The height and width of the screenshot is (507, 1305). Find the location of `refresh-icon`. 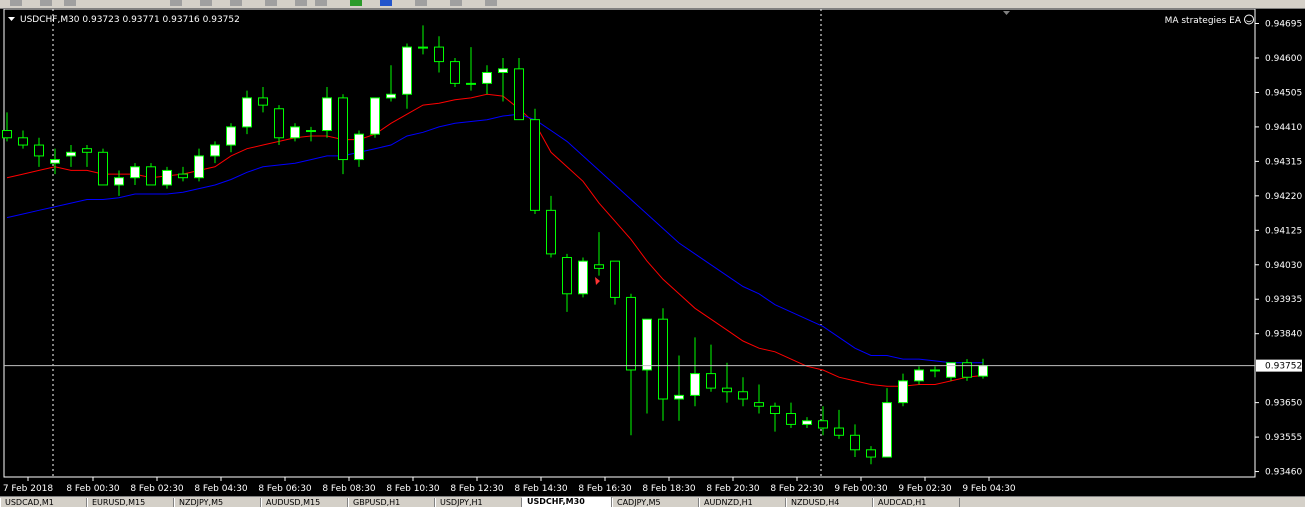

refresh-icon is located at coordinates (386, 3).